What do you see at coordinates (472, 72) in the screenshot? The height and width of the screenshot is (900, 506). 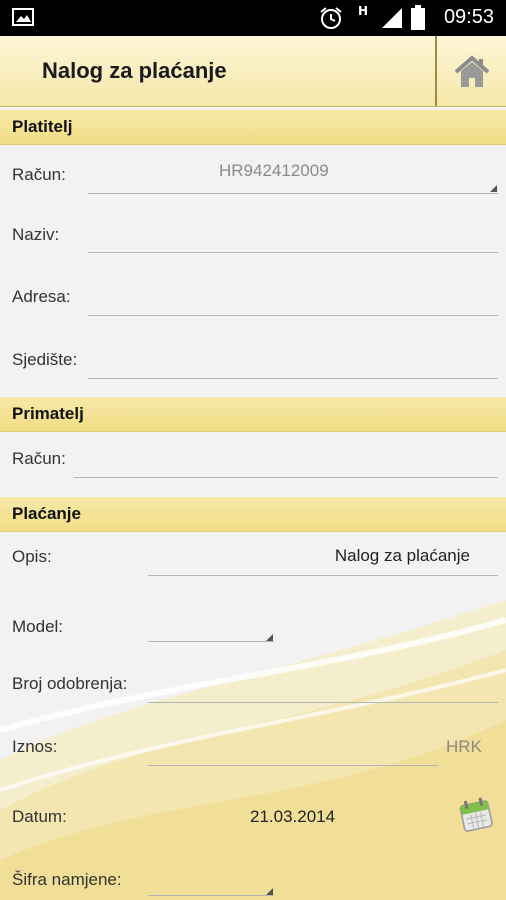 I see `home-icon` at bounding box center [472, 72].